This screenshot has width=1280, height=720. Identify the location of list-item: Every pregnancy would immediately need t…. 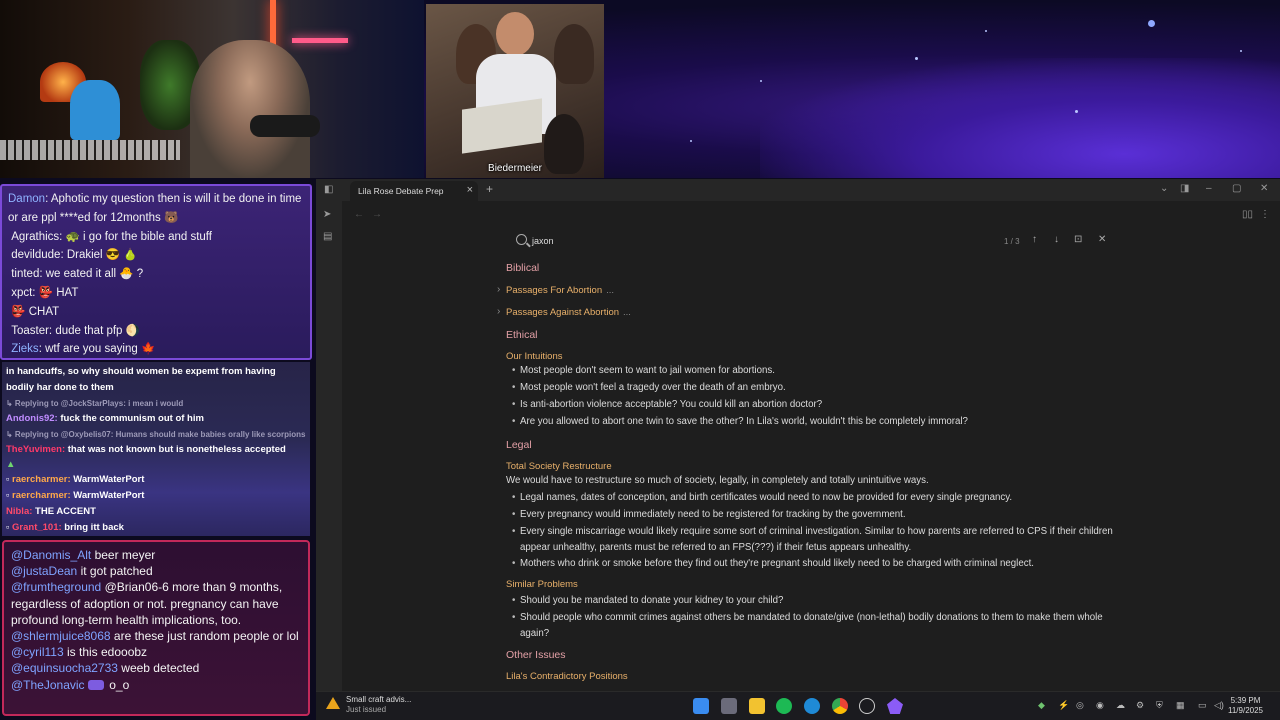
(814, 515).